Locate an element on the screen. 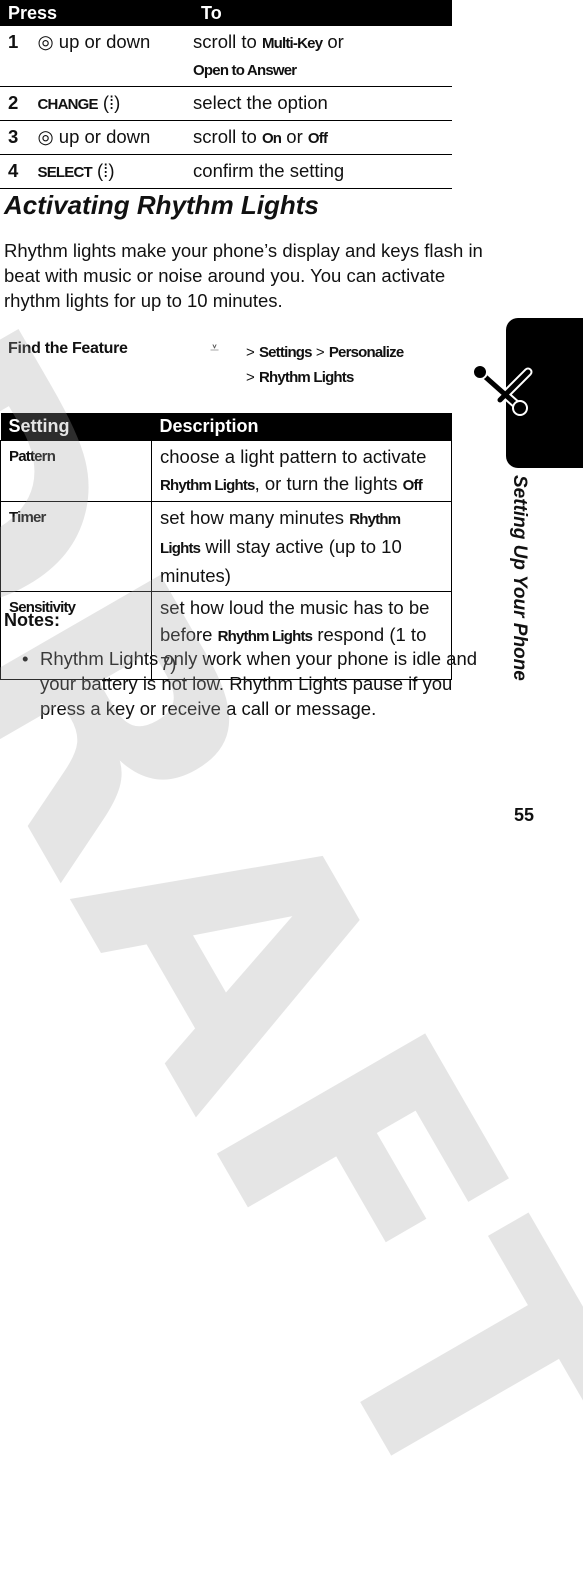  setting-name: Timer is located at coordinates (76, 546).